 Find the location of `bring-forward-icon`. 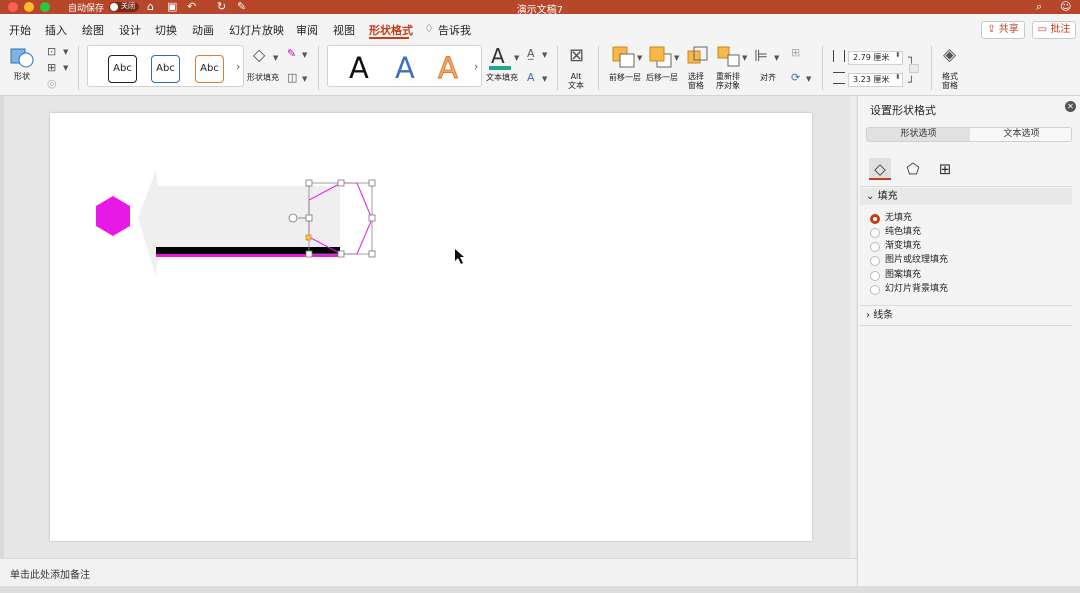

bring-forward-icon is located at coordinates (624, 57).